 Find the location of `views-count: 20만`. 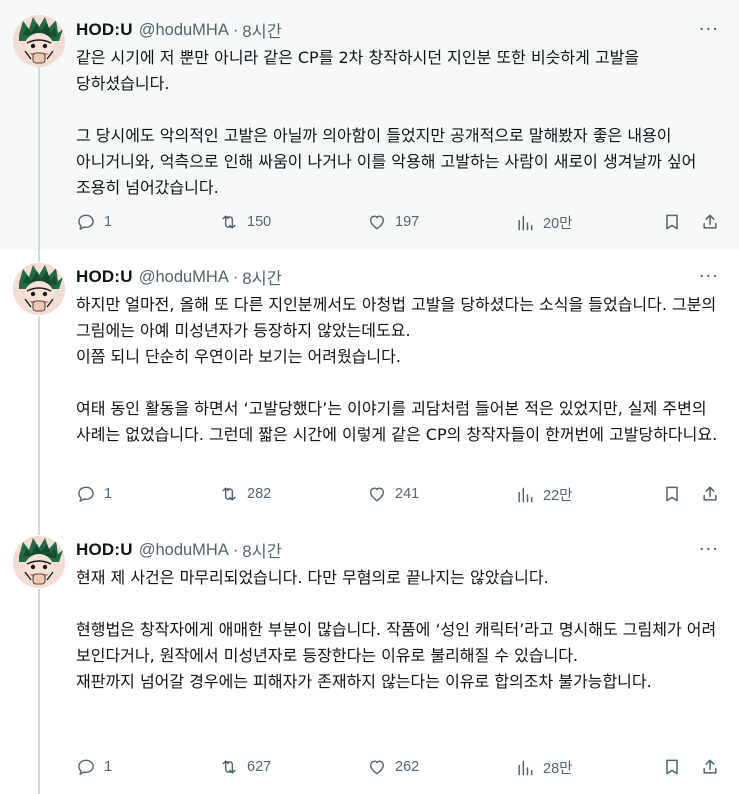

views-count: 20만 is located at coordinates (558, 224).